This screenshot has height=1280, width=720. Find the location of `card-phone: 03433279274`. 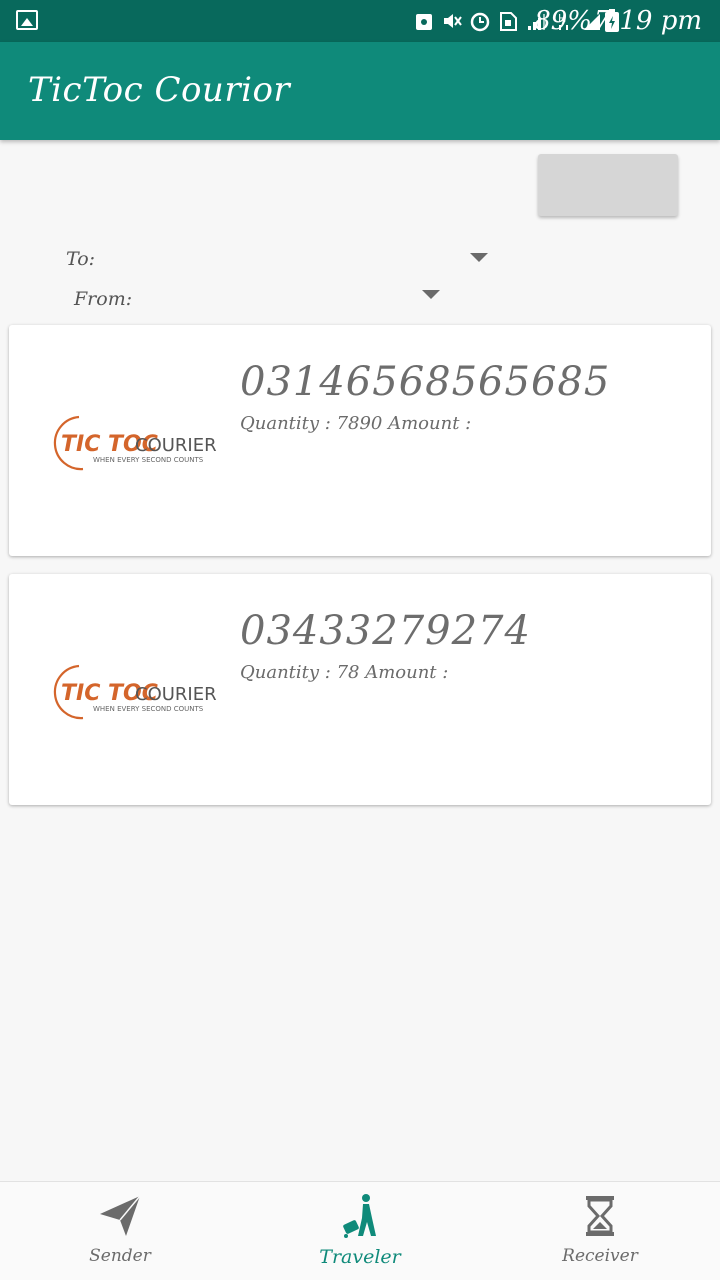

card-phone: 03433279274 is located at coordinates (385, 631).